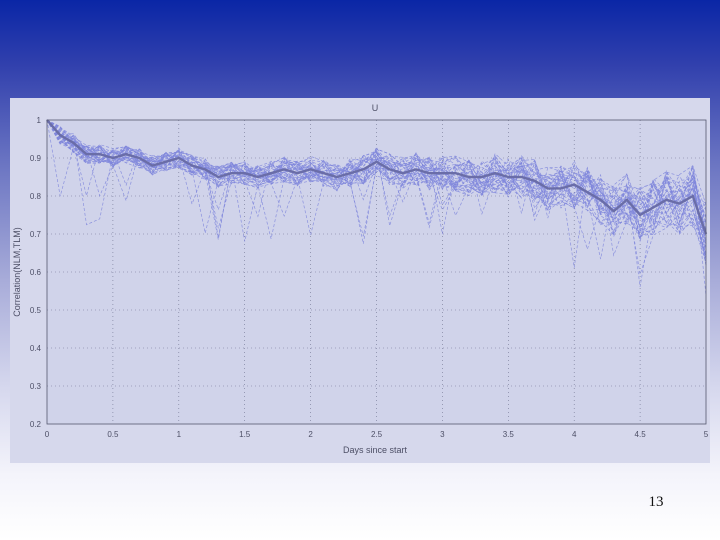 The height and width of the screenshot is (540, 720). What do you see at coordinates (310, 434) in the screenshot?
I see `x-tick-label: 2` at bounding box center [310, 434].